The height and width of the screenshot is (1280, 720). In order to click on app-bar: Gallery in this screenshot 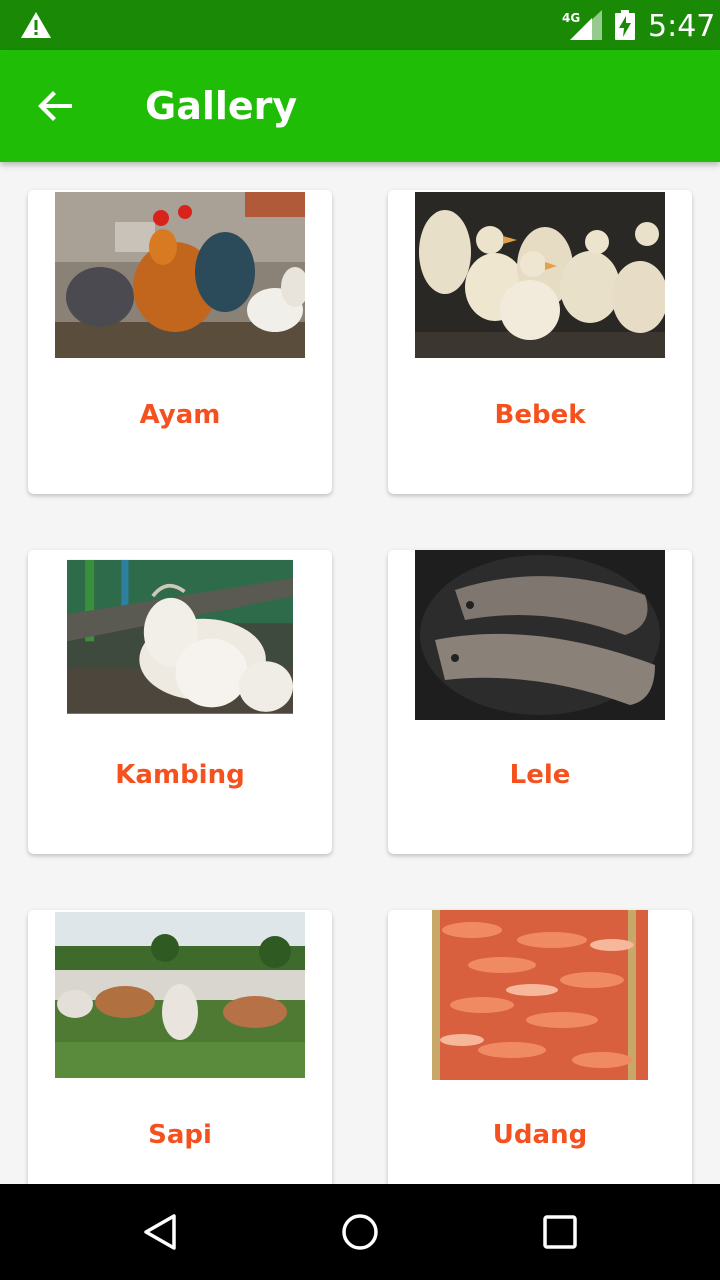, I will do `click(360, 106)`.